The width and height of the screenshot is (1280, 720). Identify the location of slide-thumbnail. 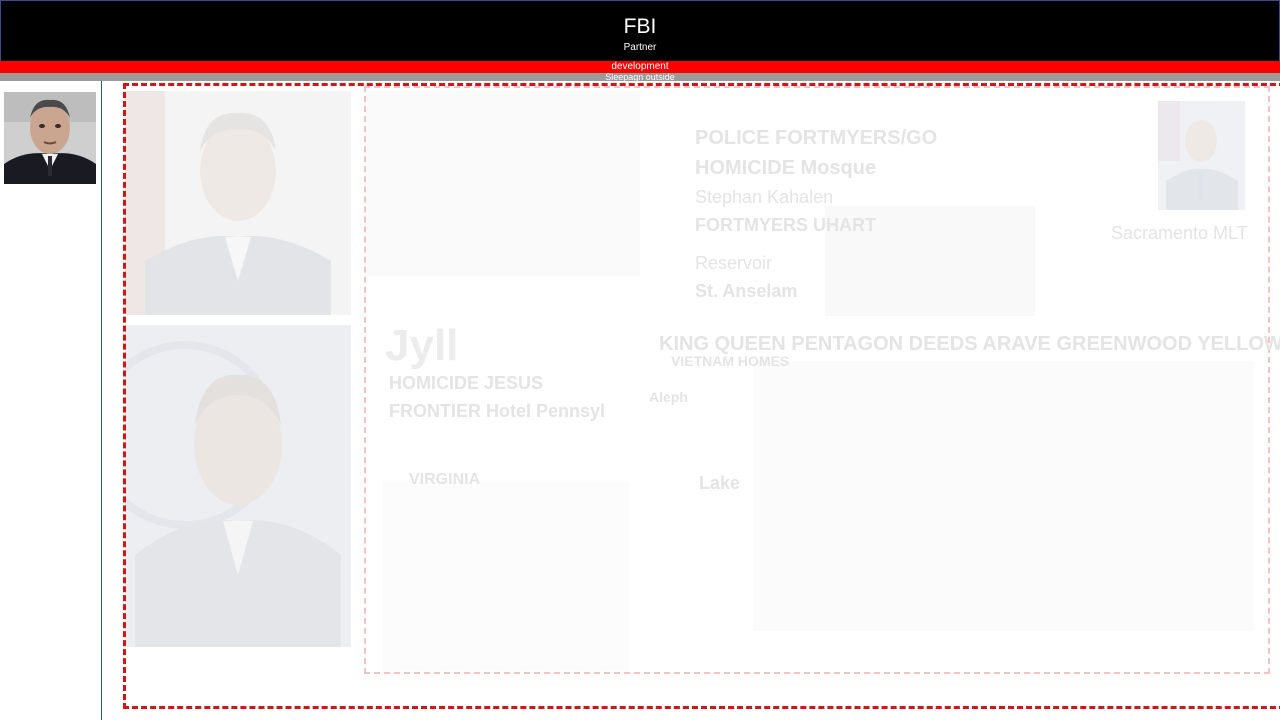
(50, 138).